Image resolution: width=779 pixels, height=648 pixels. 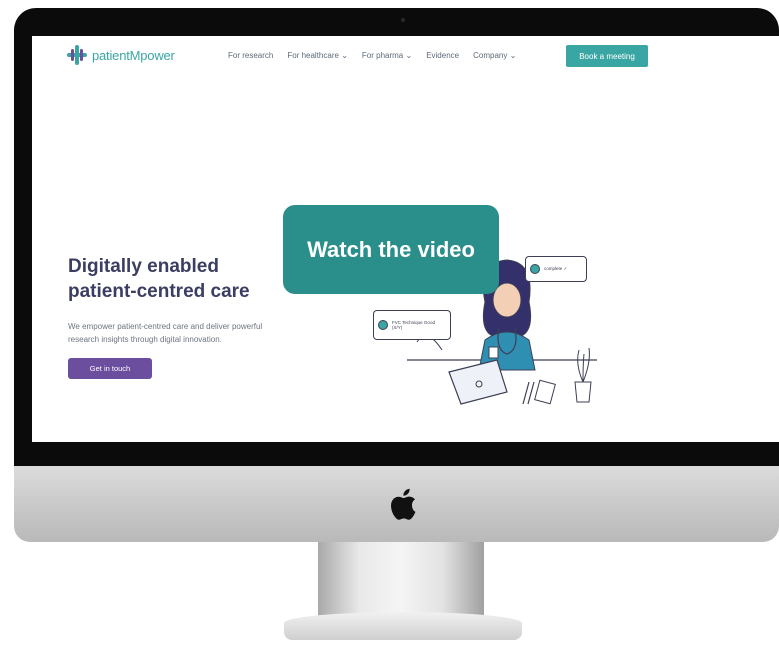 What do you see at coordinates (133, 55) in the screenshot?
I see `logo-text: patientMpower` at bounding box center [133, 55].